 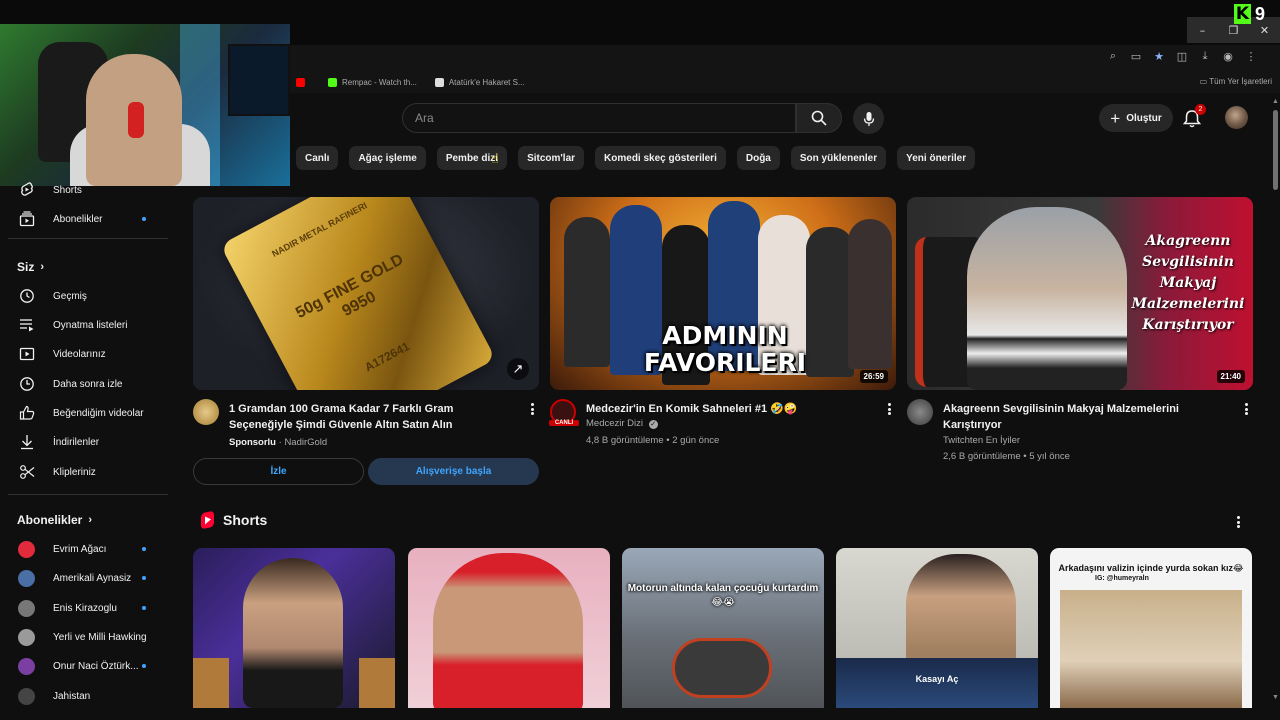 What do you see at coordinates (88, 494) in the screenshot?
I see `sidebar-divider` at bounding box center [88, 494].